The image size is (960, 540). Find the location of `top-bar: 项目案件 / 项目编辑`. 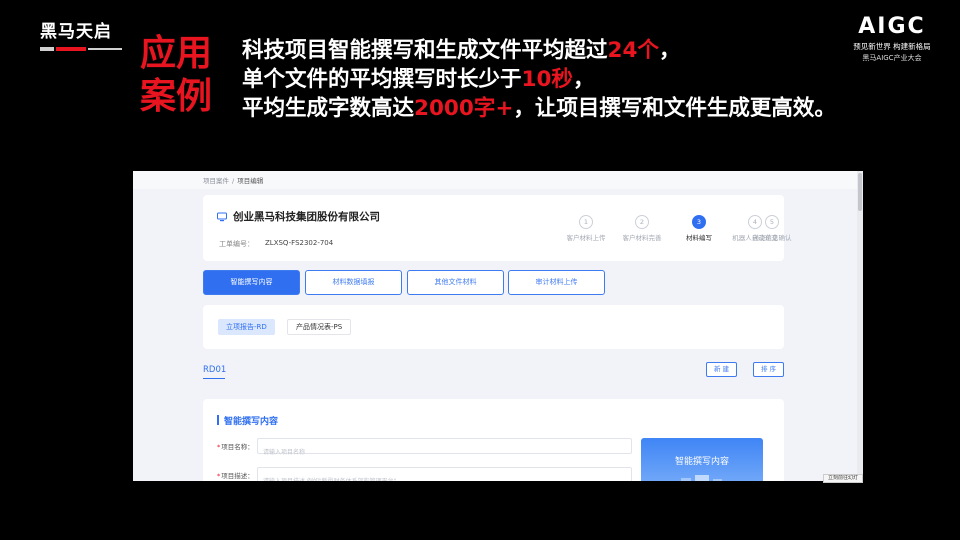

top-bar: 项目案件 / 项目编辑 is located at coordinates (498, 180).